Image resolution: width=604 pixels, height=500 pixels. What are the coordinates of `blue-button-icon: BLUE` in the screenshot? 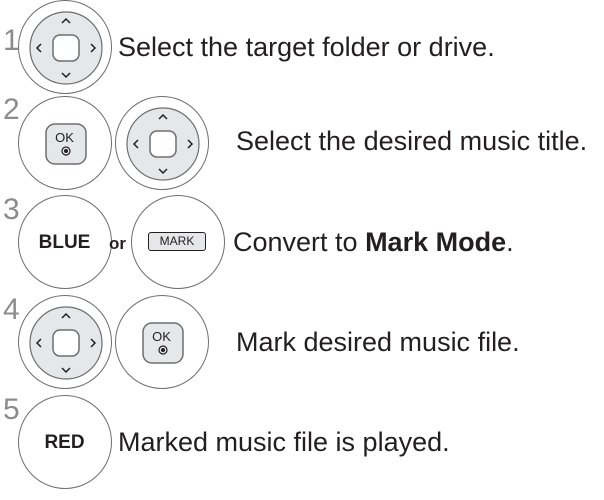 It's located at (65, 242).